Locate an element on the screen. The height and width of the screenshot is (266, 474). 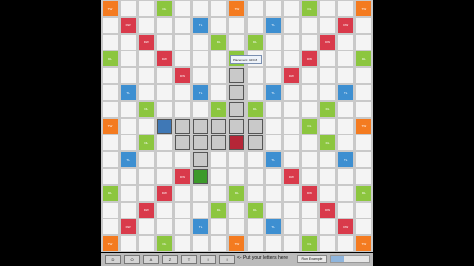
run-example-button: Run Example is located at coordinates (312, 259).